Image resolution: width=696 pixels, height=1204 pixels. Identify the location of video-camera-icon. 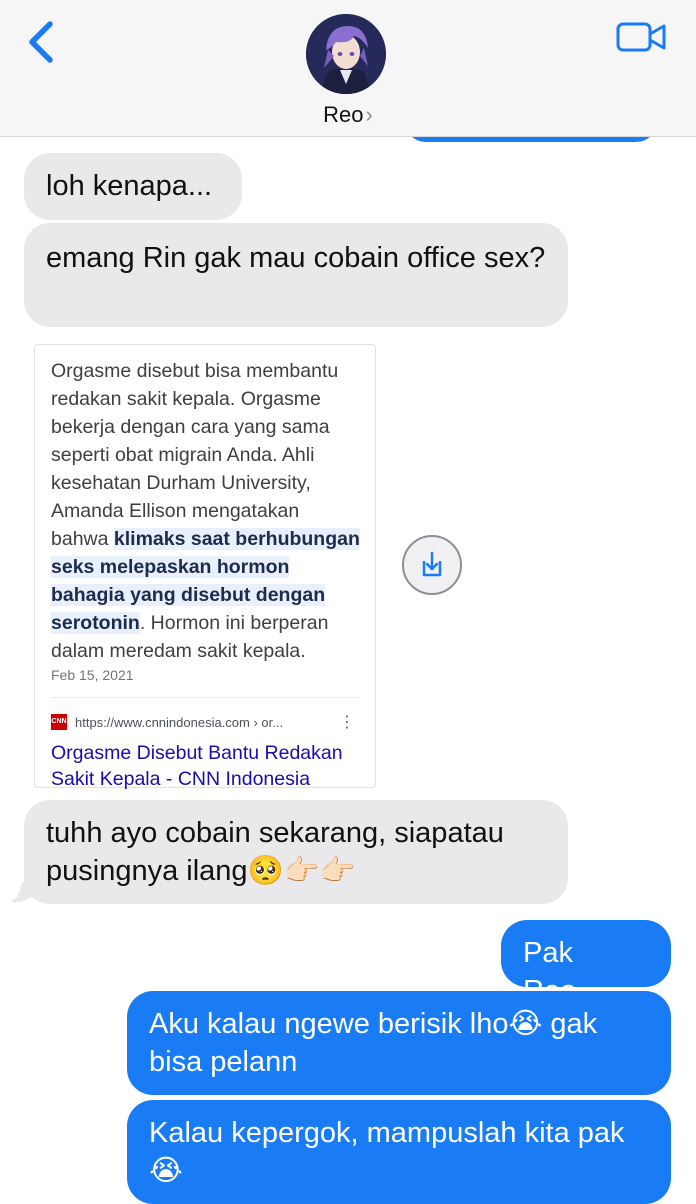
(642, 37).